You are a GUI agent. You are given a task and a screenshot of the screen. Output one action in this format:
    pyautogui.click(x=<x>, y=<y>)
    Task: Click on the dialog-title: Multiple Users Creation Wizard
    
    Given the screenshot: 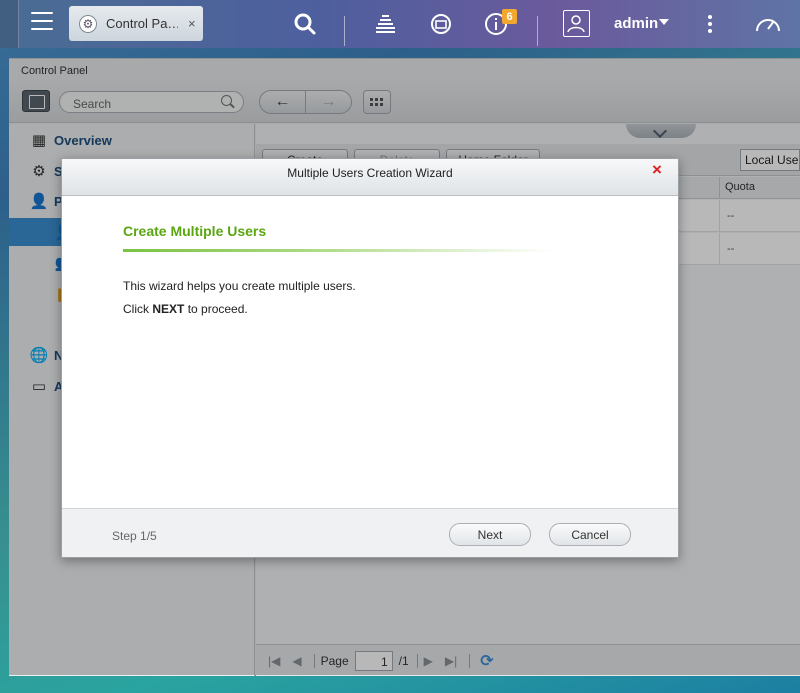 What is the action you would take?
    pyautogui.click(x=370, y=173)
    